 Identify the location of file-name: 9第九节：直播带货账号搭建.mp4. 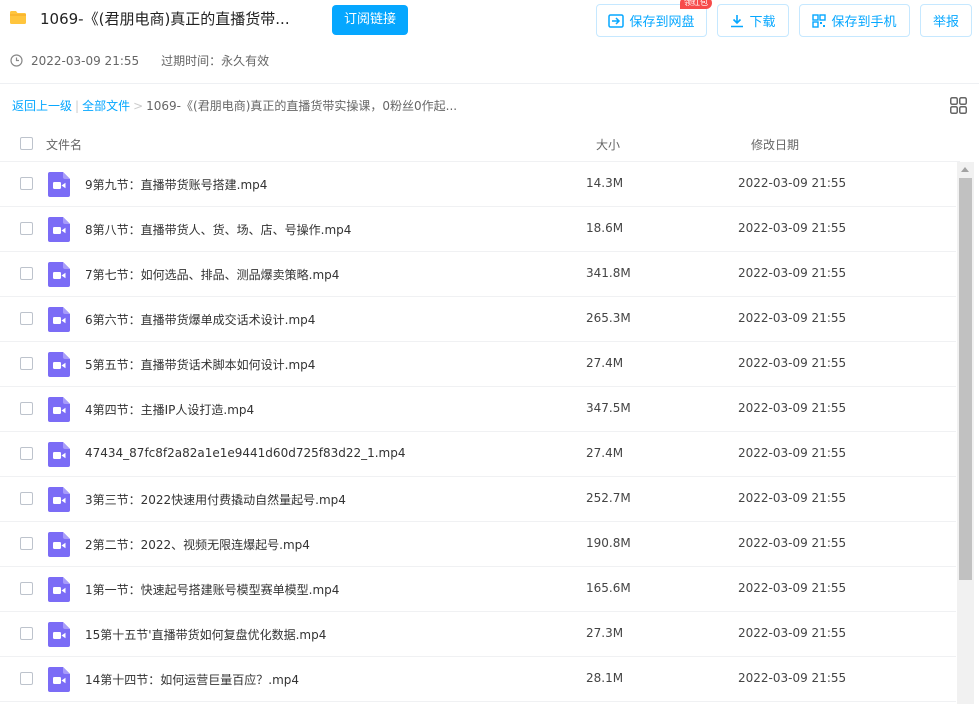
(176, 184).